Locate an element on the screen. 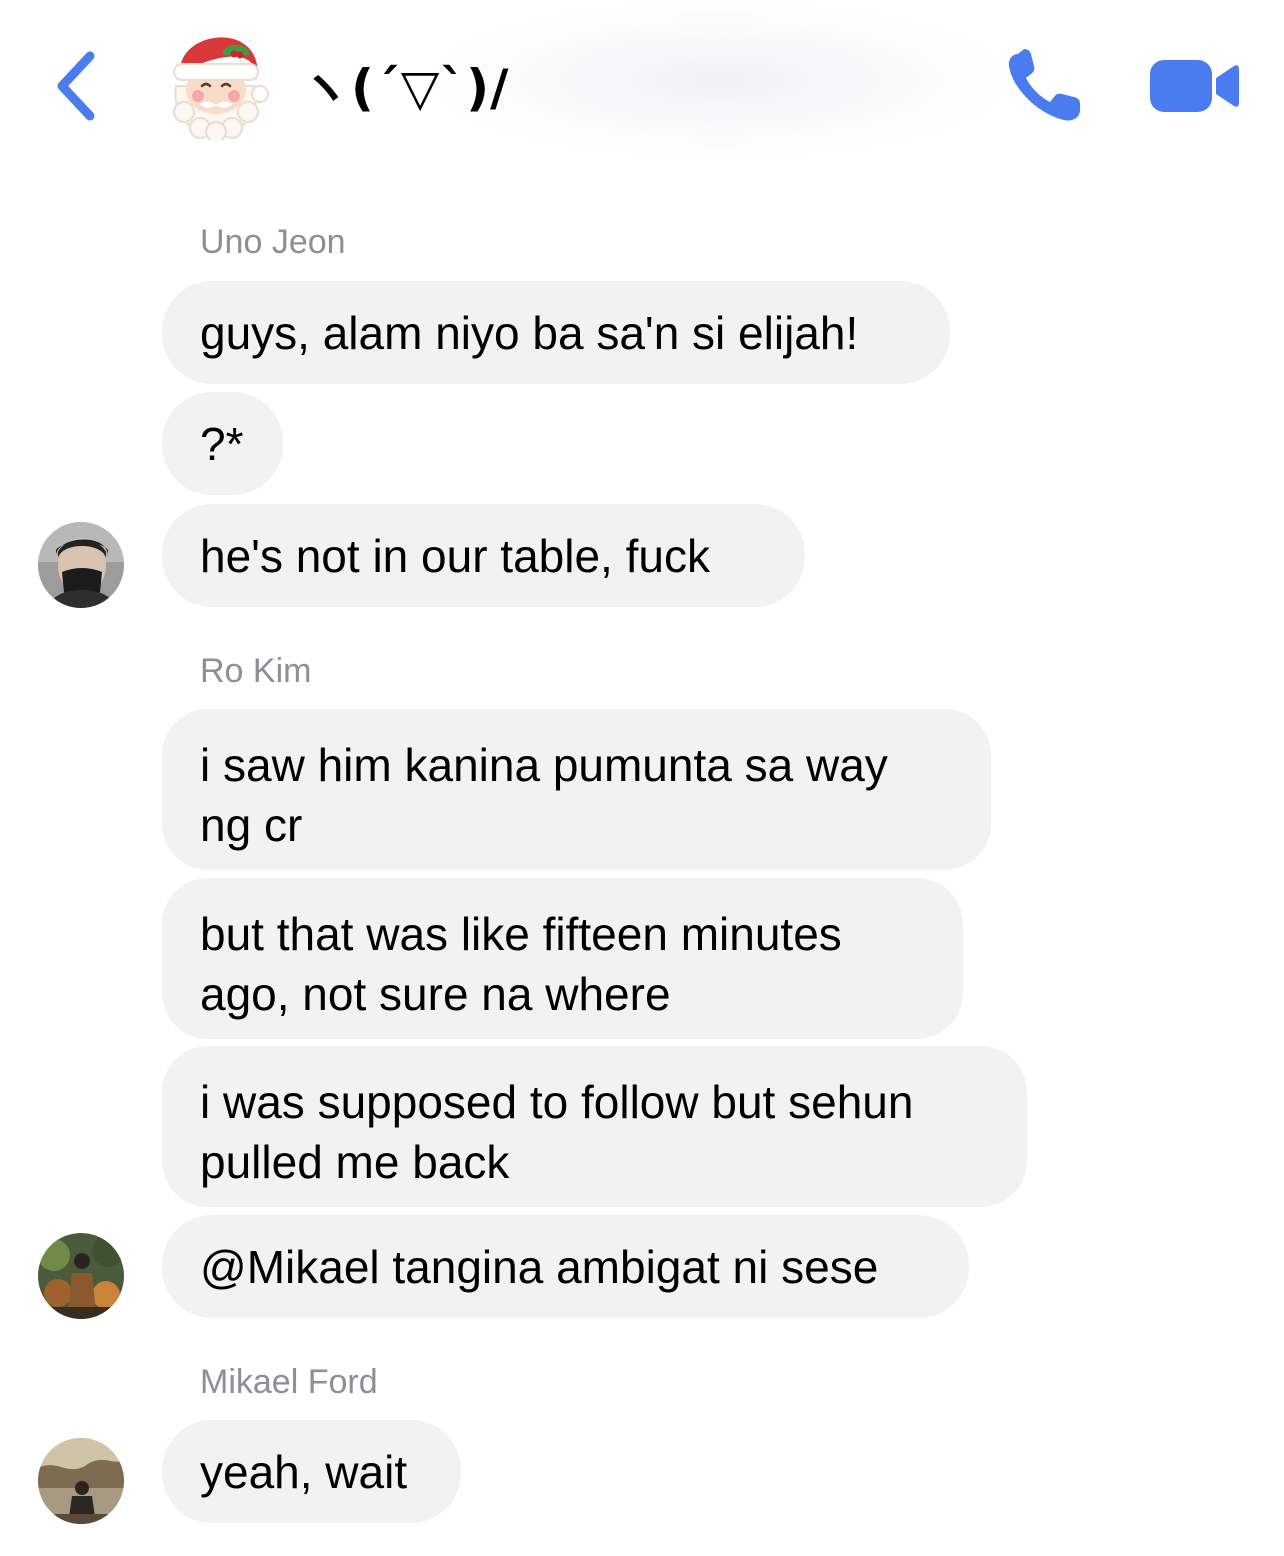  santa-icon is located at coordinates (221, 90).